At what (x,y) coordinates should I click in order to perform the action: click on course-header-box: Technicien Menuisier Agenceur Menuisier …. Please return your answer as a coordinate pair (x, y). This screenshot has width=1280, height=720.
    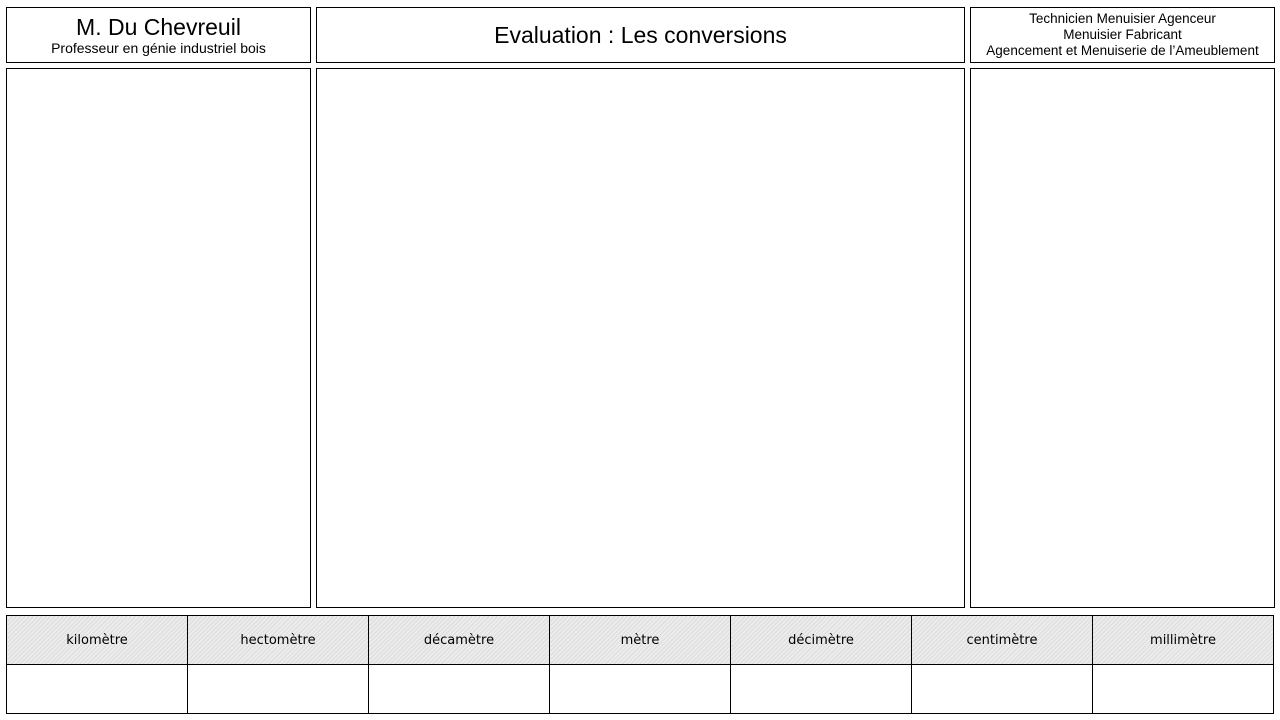
    Looking at the image, I should click on (1122, 35).